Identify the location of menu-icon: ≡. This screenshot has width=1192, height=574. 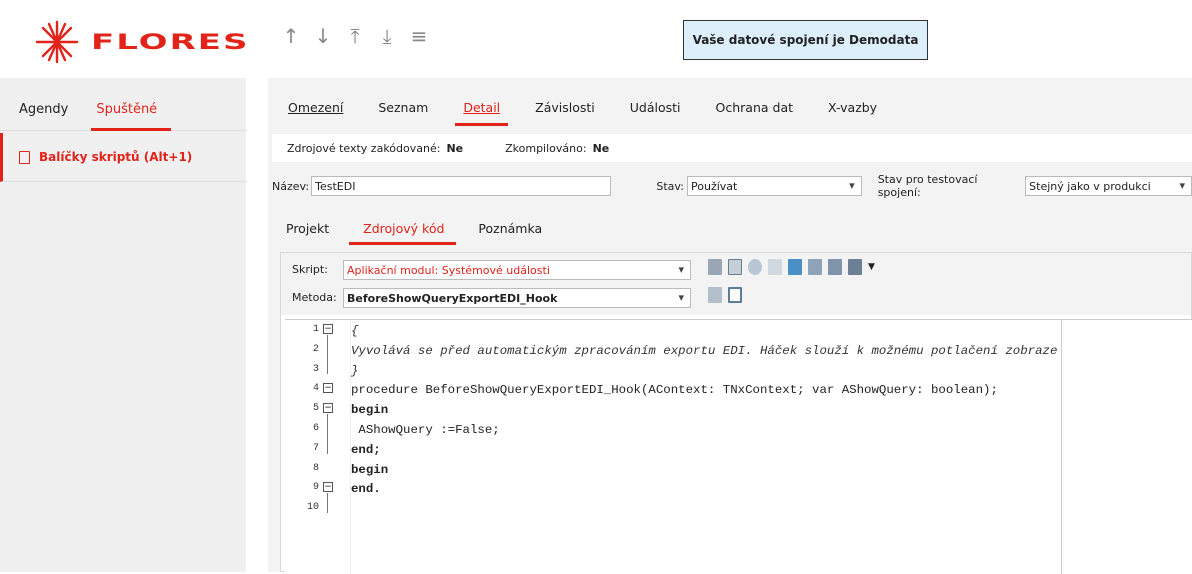
(419, 36).